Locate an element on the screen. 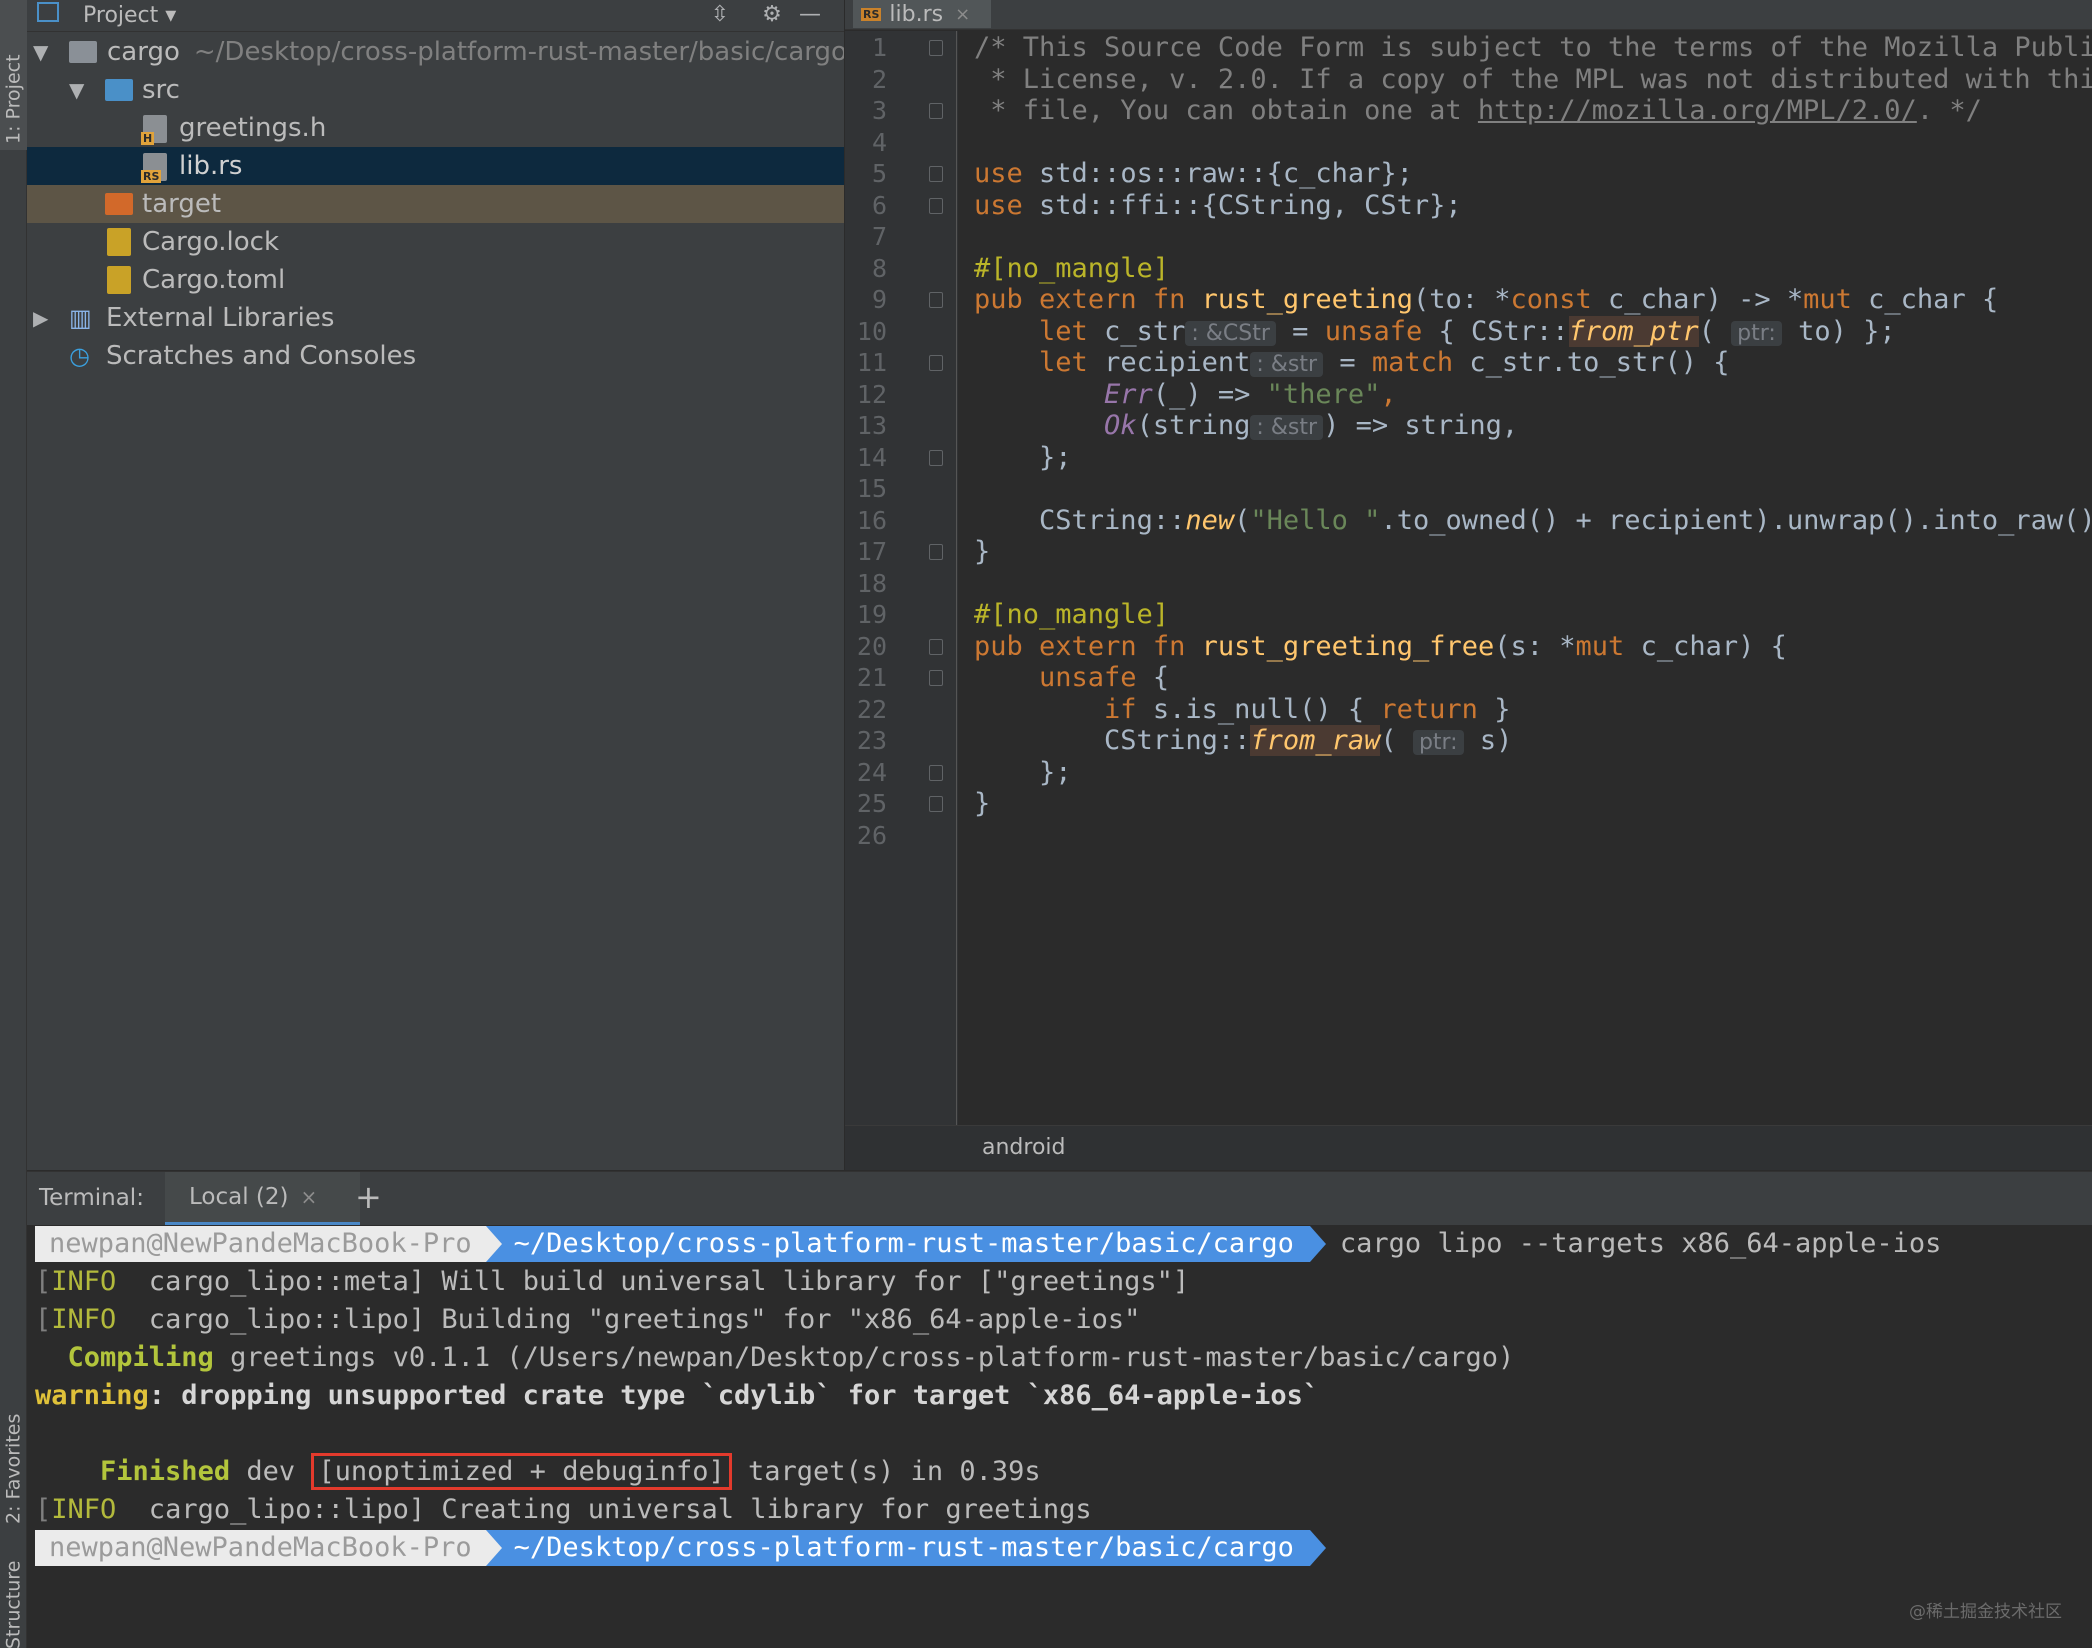 The image size is (2092, 1648). structure-tool-tab: Structure is located at coordinates (13, 1596).